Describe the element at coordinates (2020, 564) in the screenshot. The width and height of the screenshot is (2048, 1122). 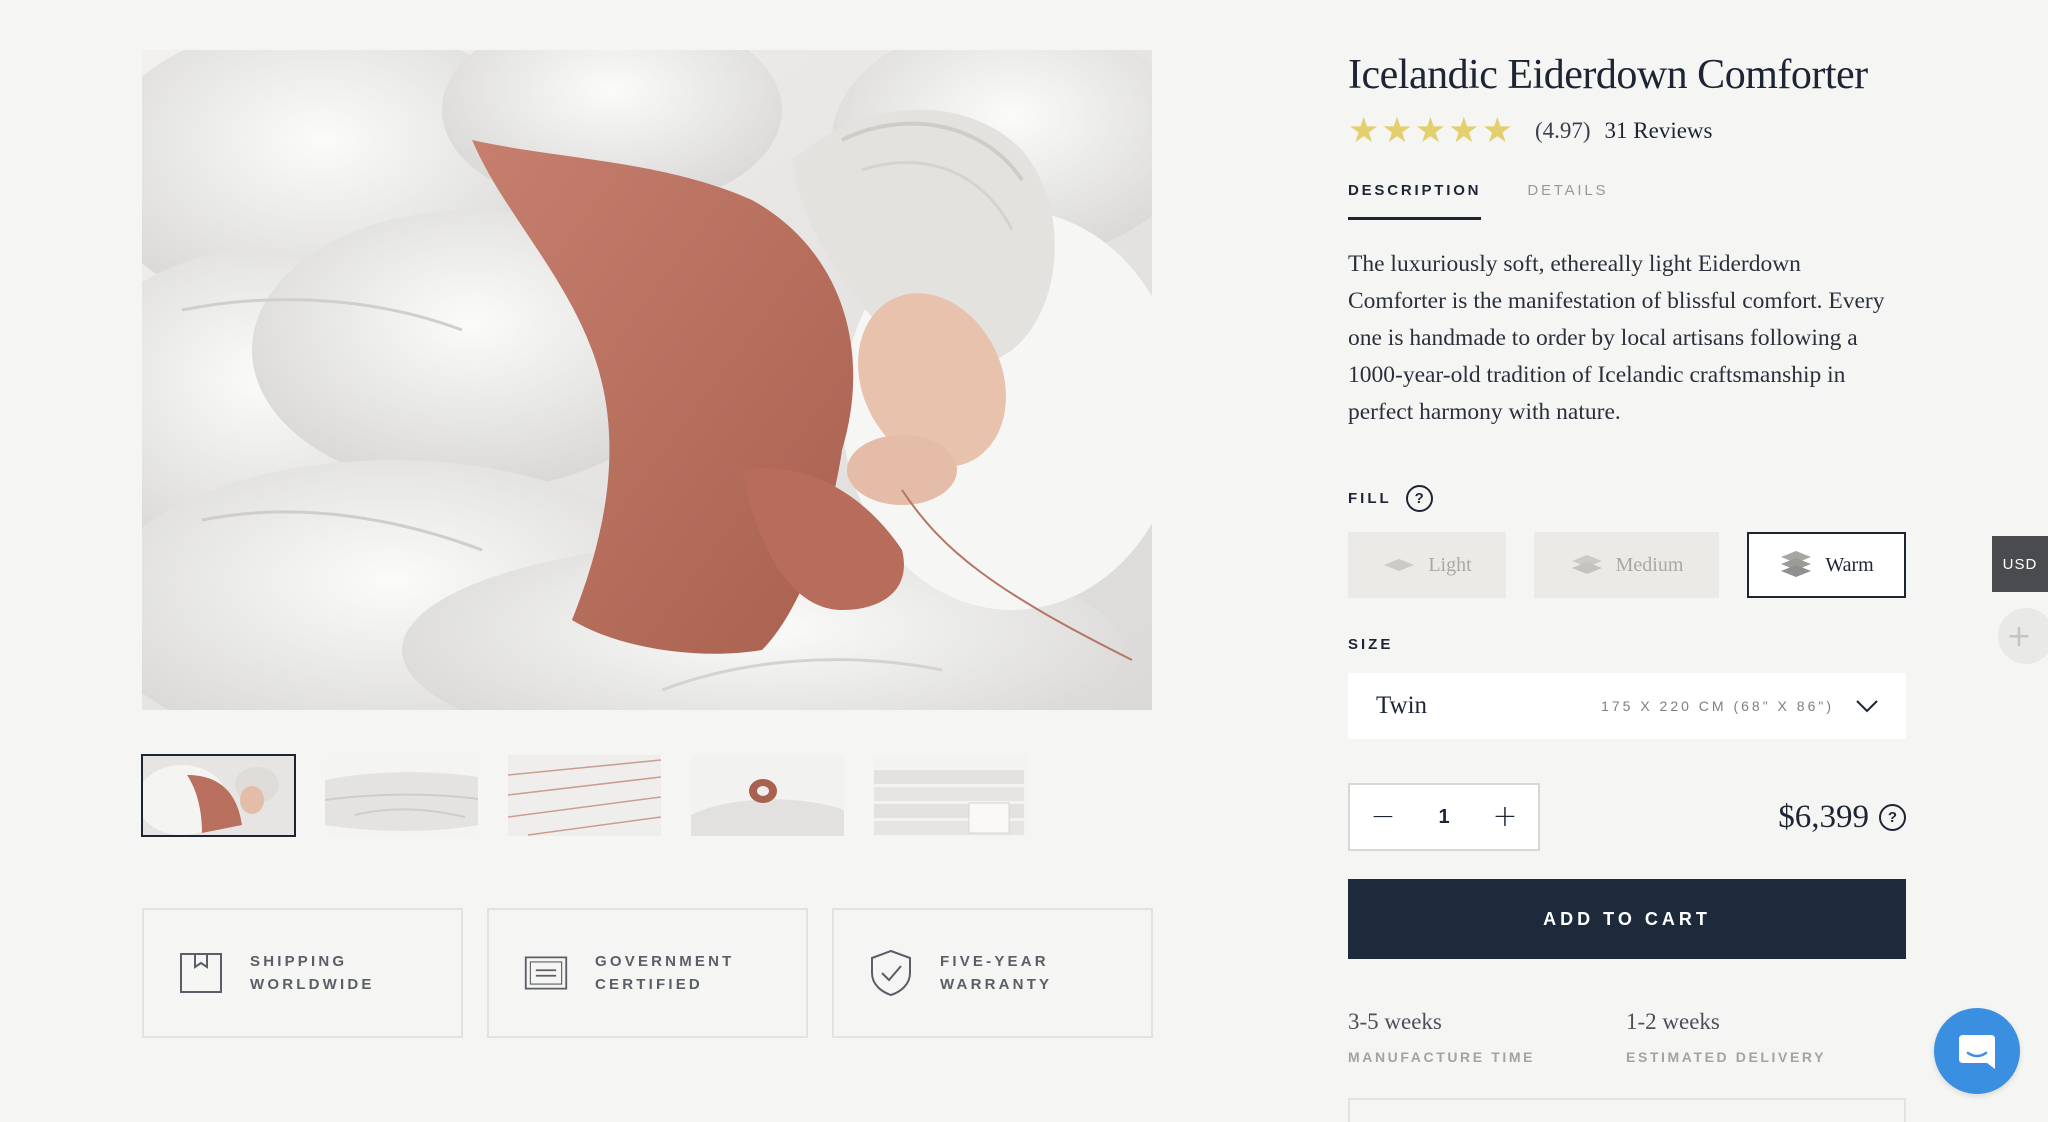
I see `currency-selector: USD` at that location.